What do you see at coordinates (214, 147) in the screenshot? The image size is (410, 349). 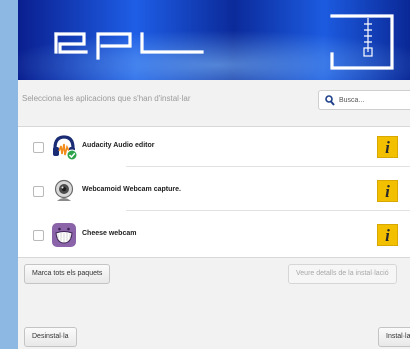 I see `list-item: Audacity Audio editor i` at bounding box center [214, 147].